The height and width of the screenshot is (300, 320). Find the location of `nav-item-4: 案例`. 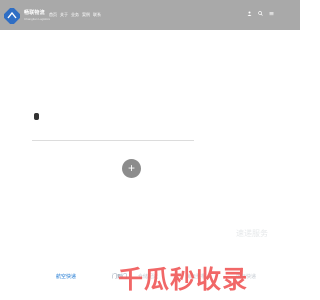

nav-item-4: 案例 is located at coordinates (86, 15).